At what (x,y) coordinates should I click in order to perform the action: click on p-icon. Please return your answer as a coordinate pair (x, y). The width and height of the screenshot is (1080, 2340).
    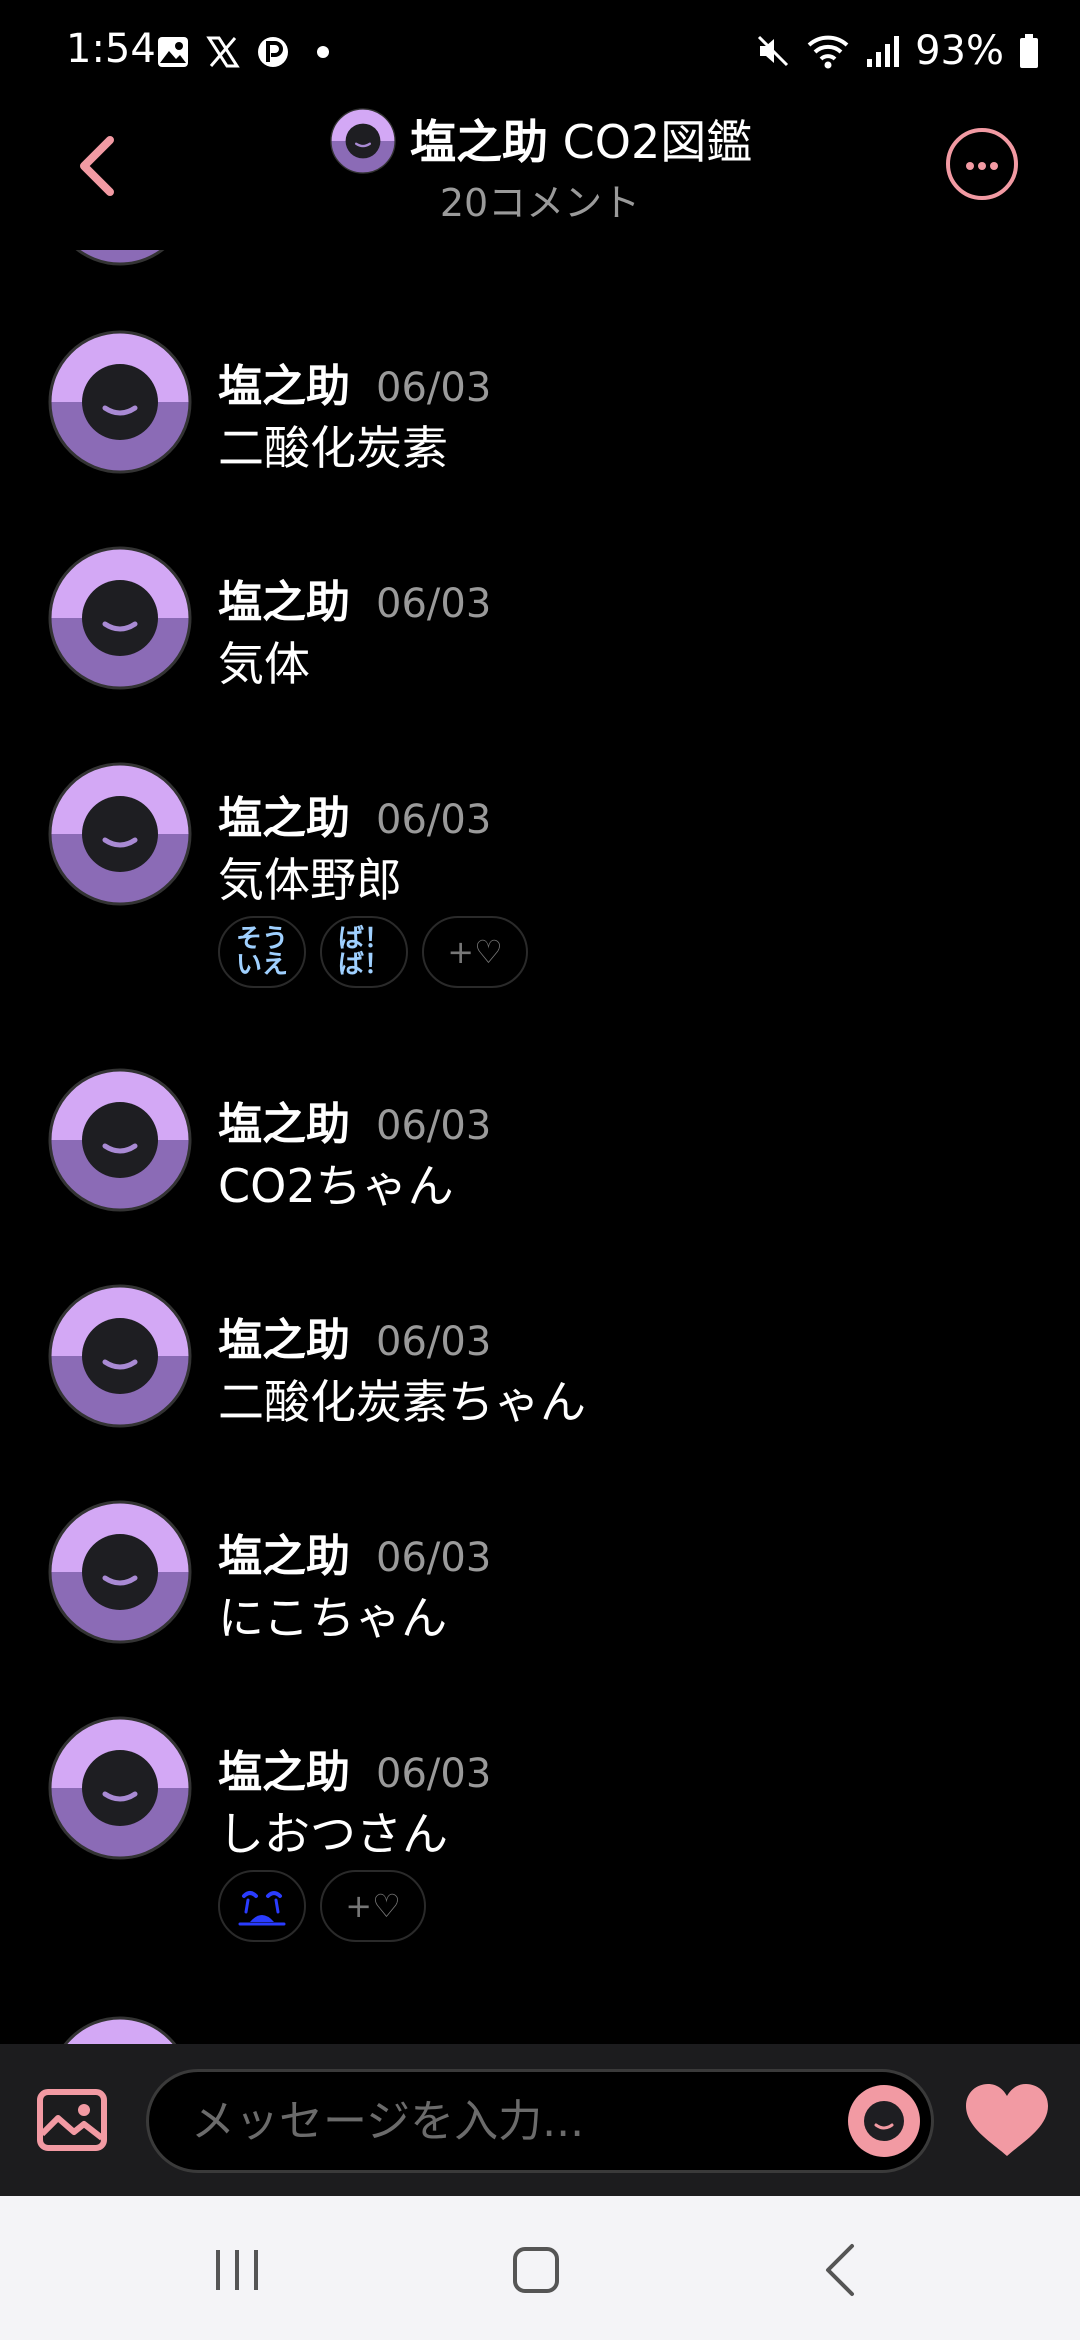
    Looking at the image, I should click on (273, 52).